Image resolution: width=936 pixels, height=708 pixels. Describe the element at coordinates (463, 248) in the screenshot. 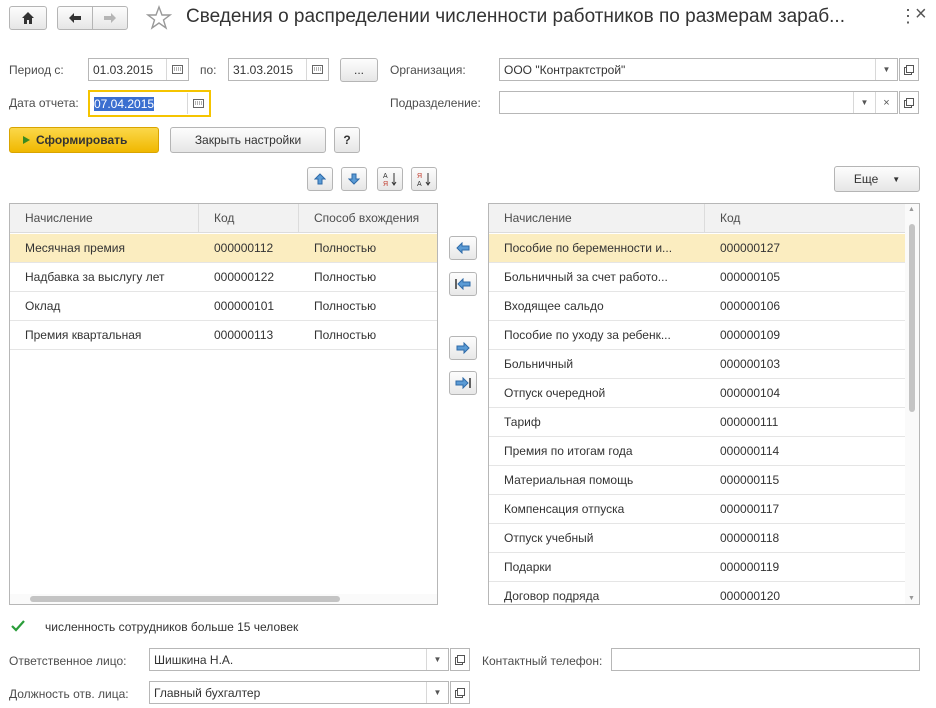

I see `add-selected-button` at that location.